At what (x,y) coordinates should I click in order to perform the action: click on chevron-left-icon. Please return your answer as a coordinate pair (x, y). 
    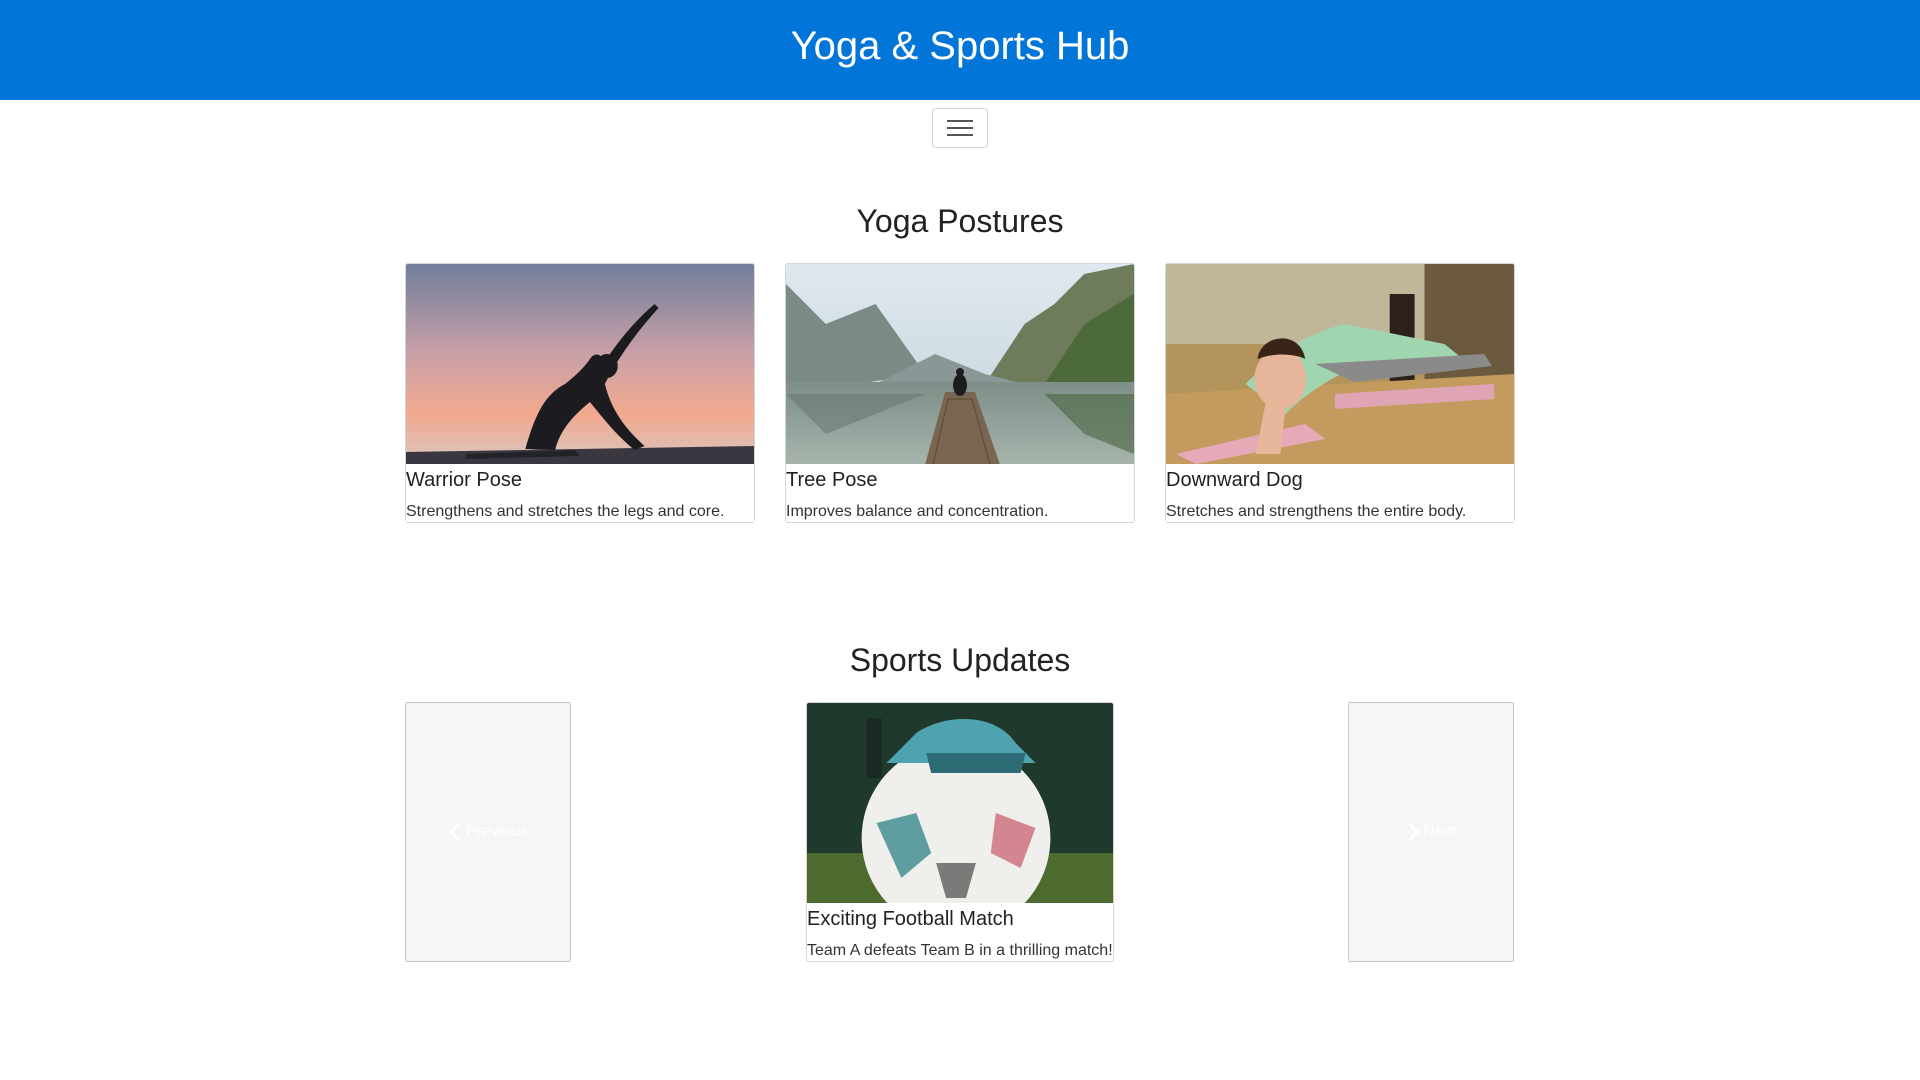
    Looking at the image, I should click on (454, 832).